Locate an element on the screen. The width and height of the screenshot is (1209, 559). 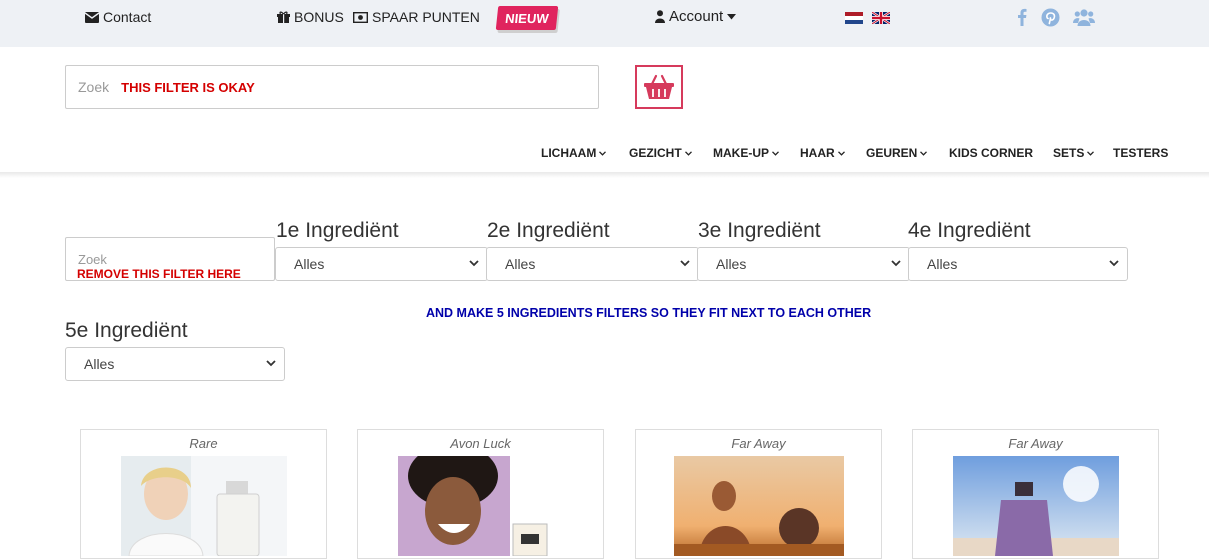
nav-label: GEZICHT is located at coordinates (655, 153).